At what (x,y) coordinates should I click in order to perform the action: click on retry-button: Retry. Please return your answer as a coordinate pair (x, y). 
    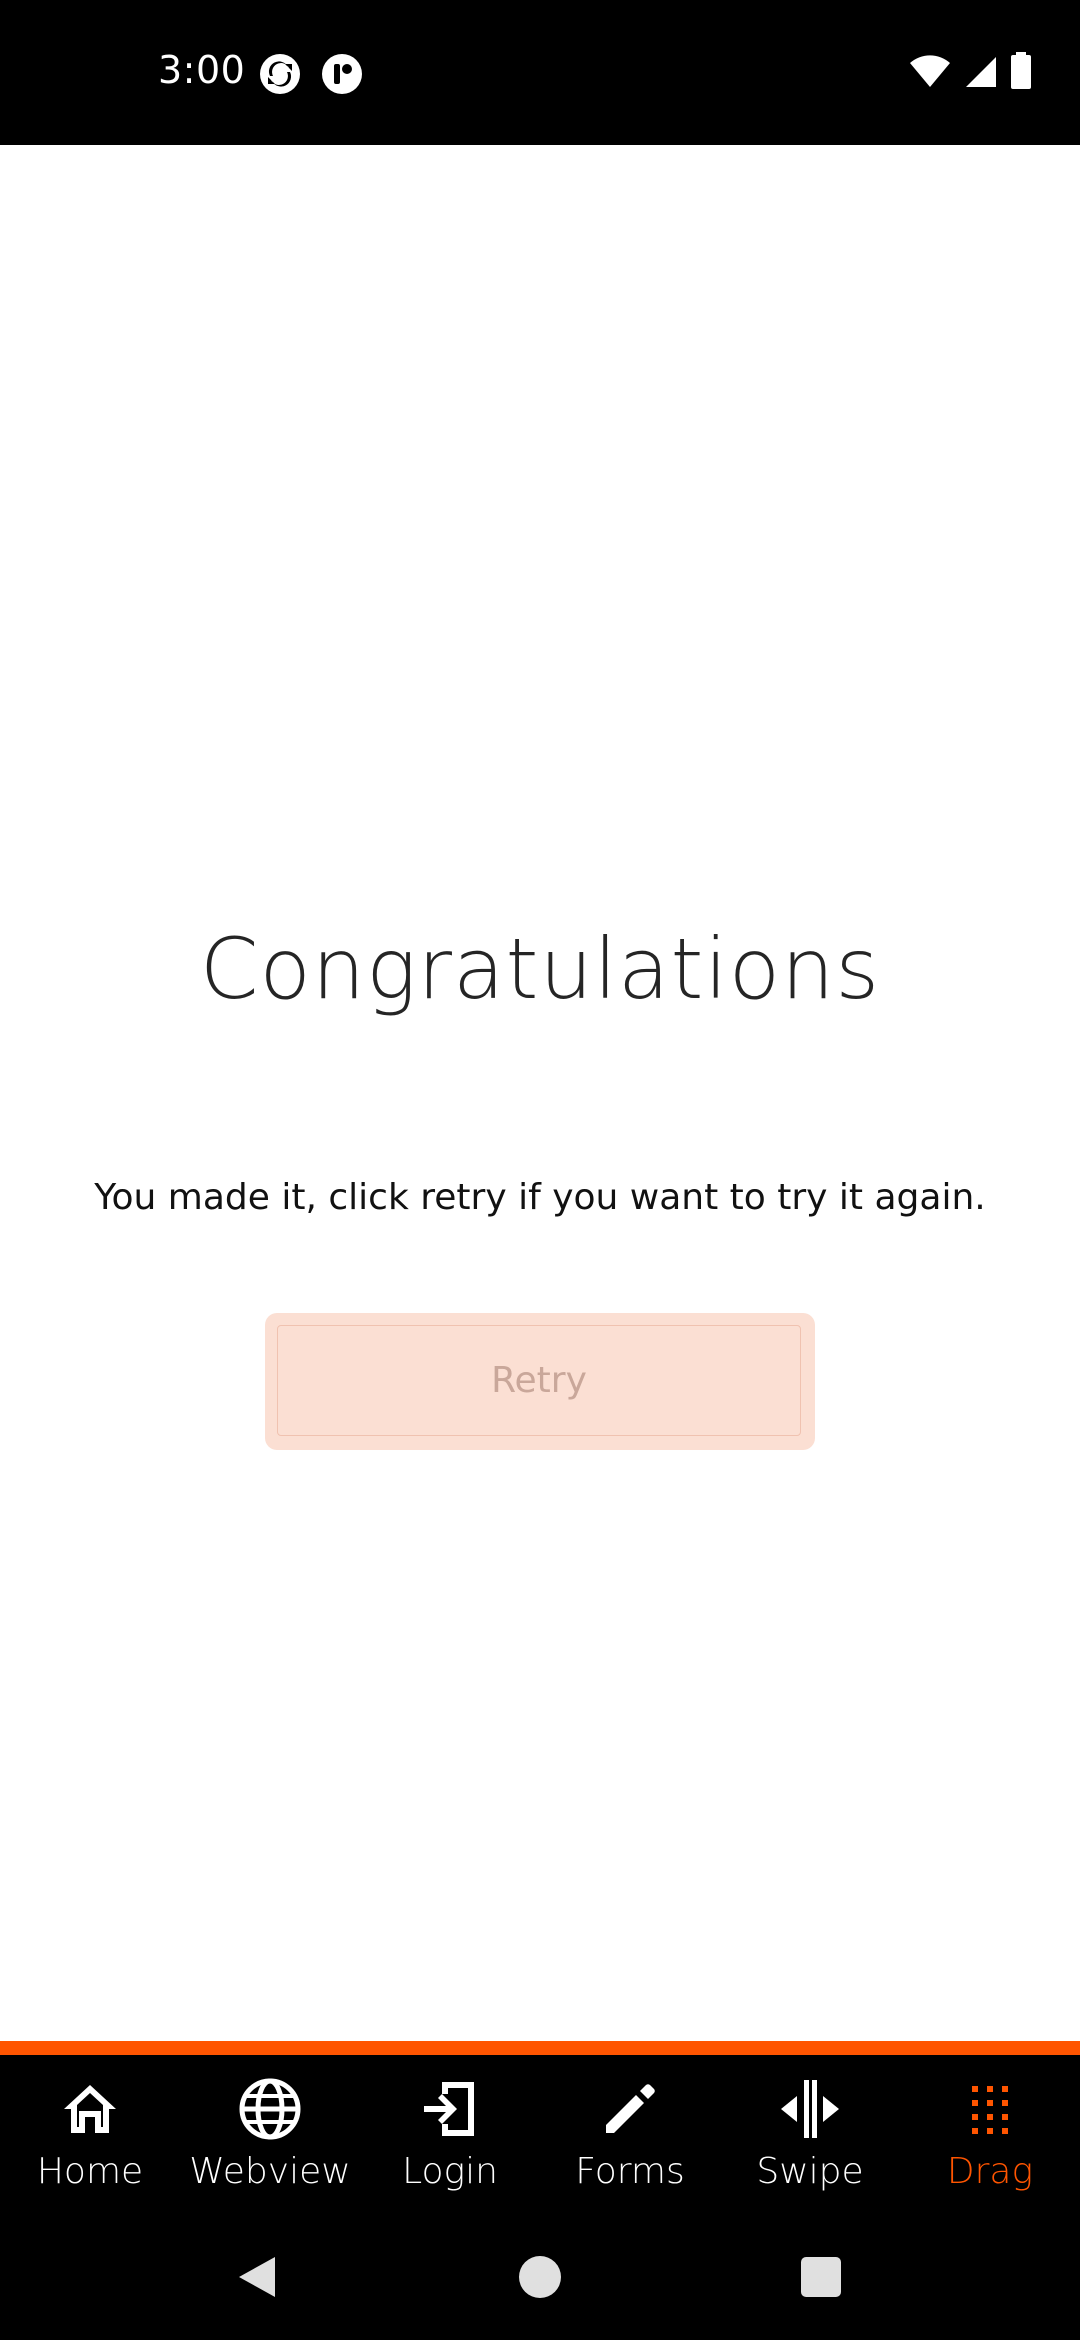
    Looking at the image, I should click on (539, 1380).